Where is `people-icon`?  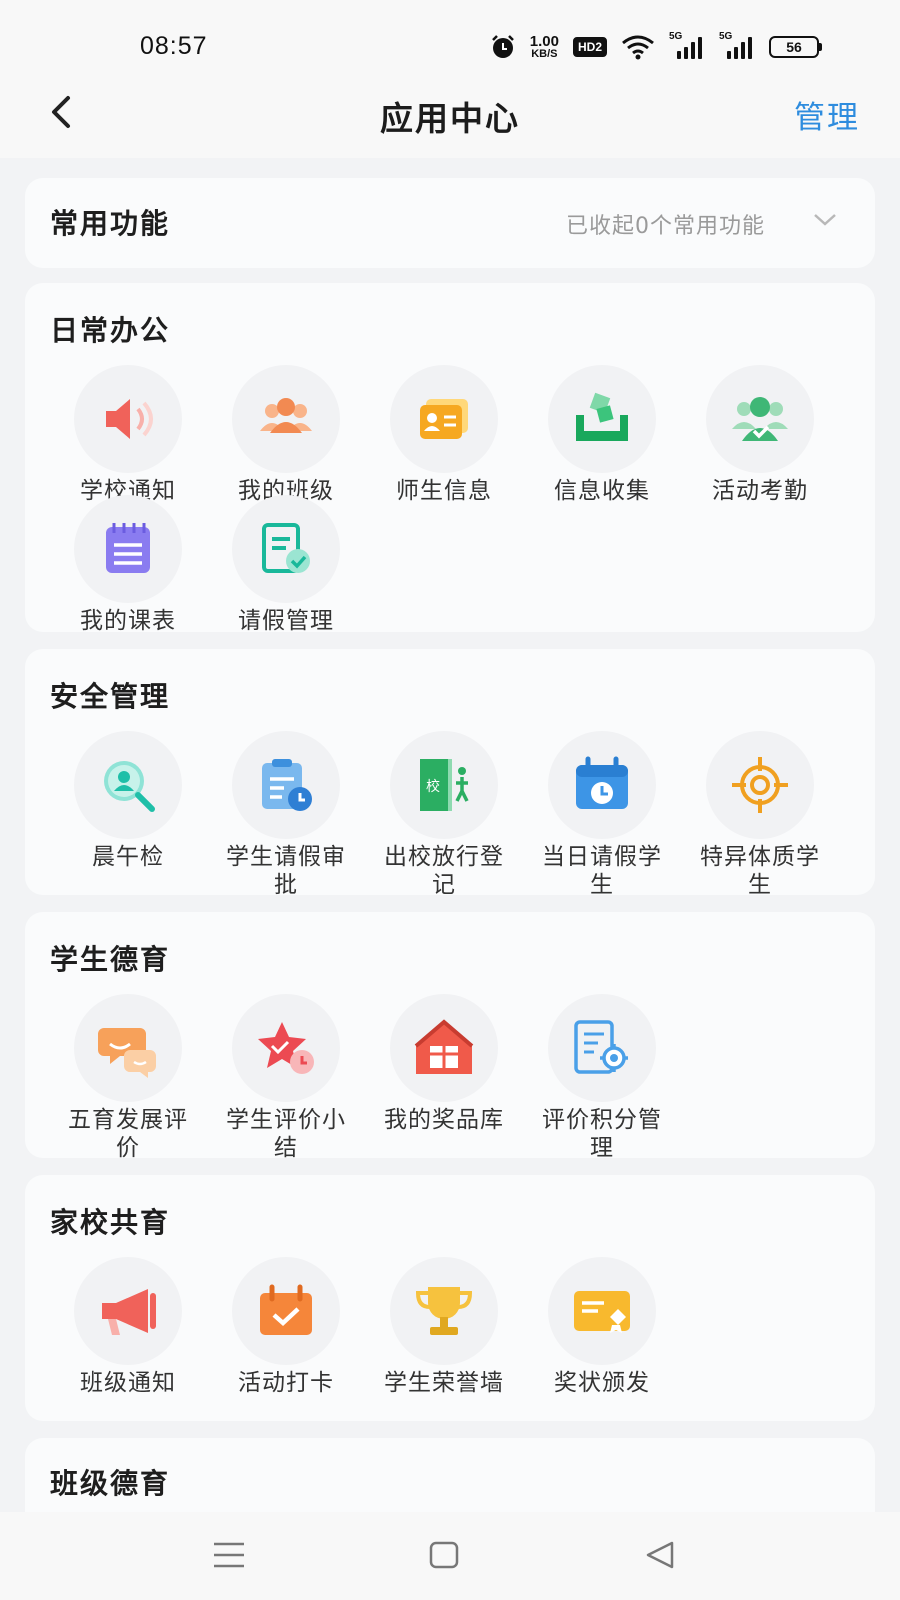 people-icon is located at coordinates (286, 419).